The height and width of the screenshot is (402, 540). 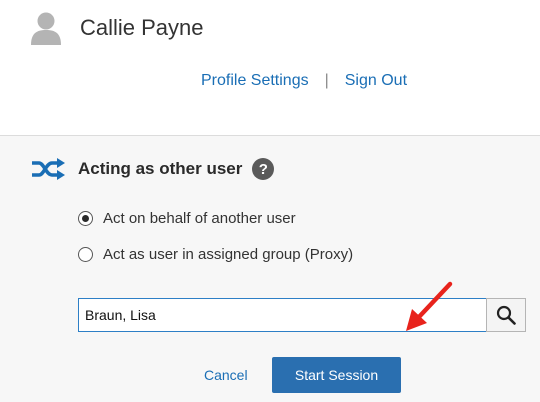 What do you see at coordinates (263, 169) in the screenshot?
I see `help-icon: ?` at bounding box center [263, 169].